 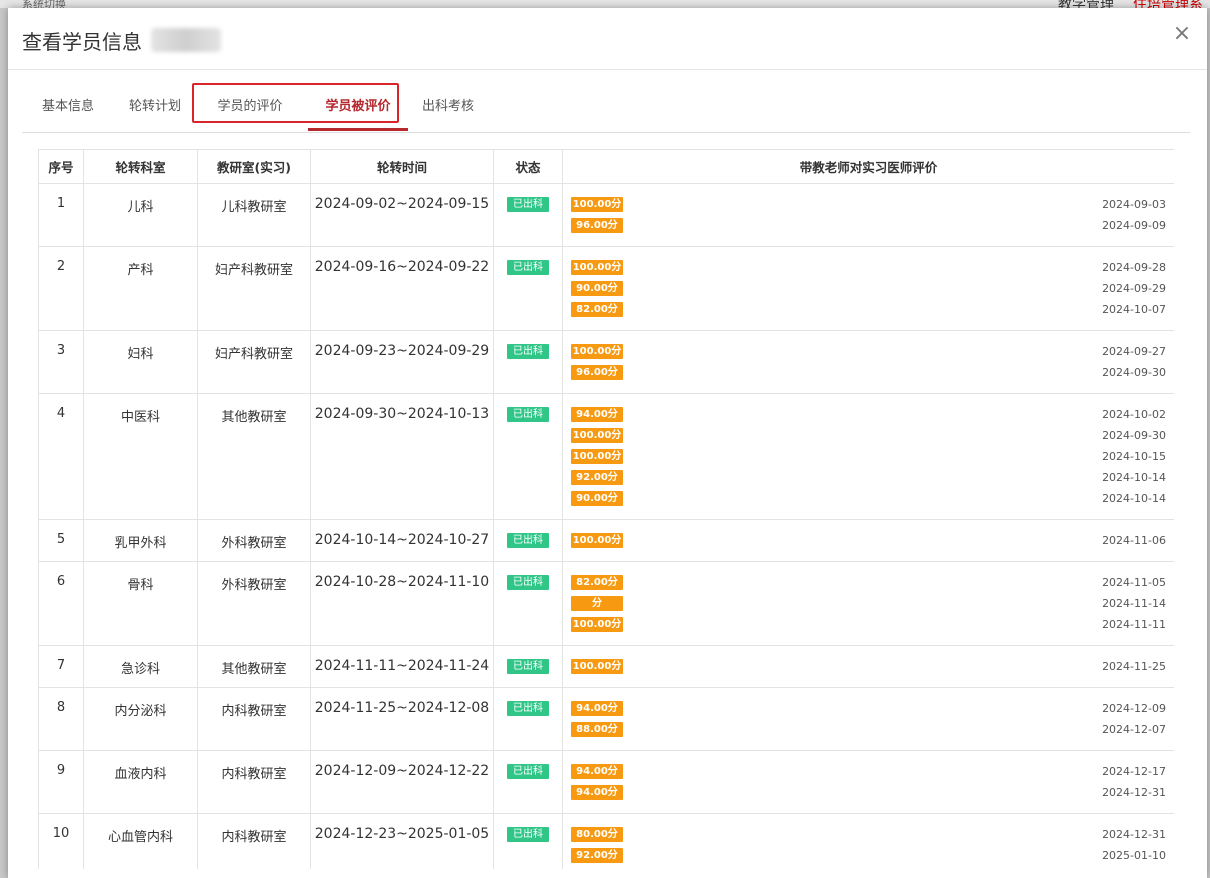 I want to click on row-rotation-time: 2024-11-11~2024-11-24, so click(x=402, y=666).